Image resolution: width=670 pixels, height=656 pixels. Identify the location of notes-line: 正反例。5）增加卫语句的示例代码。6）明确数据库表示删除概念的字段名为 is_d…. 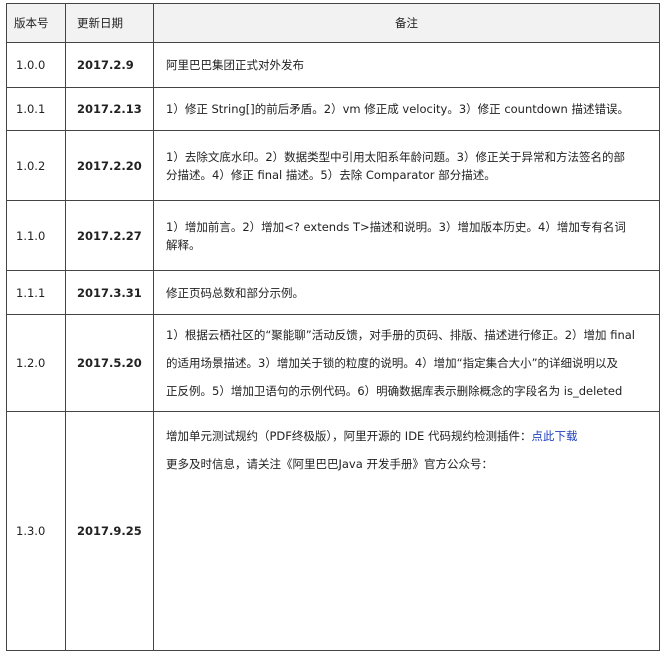
(394, 391).